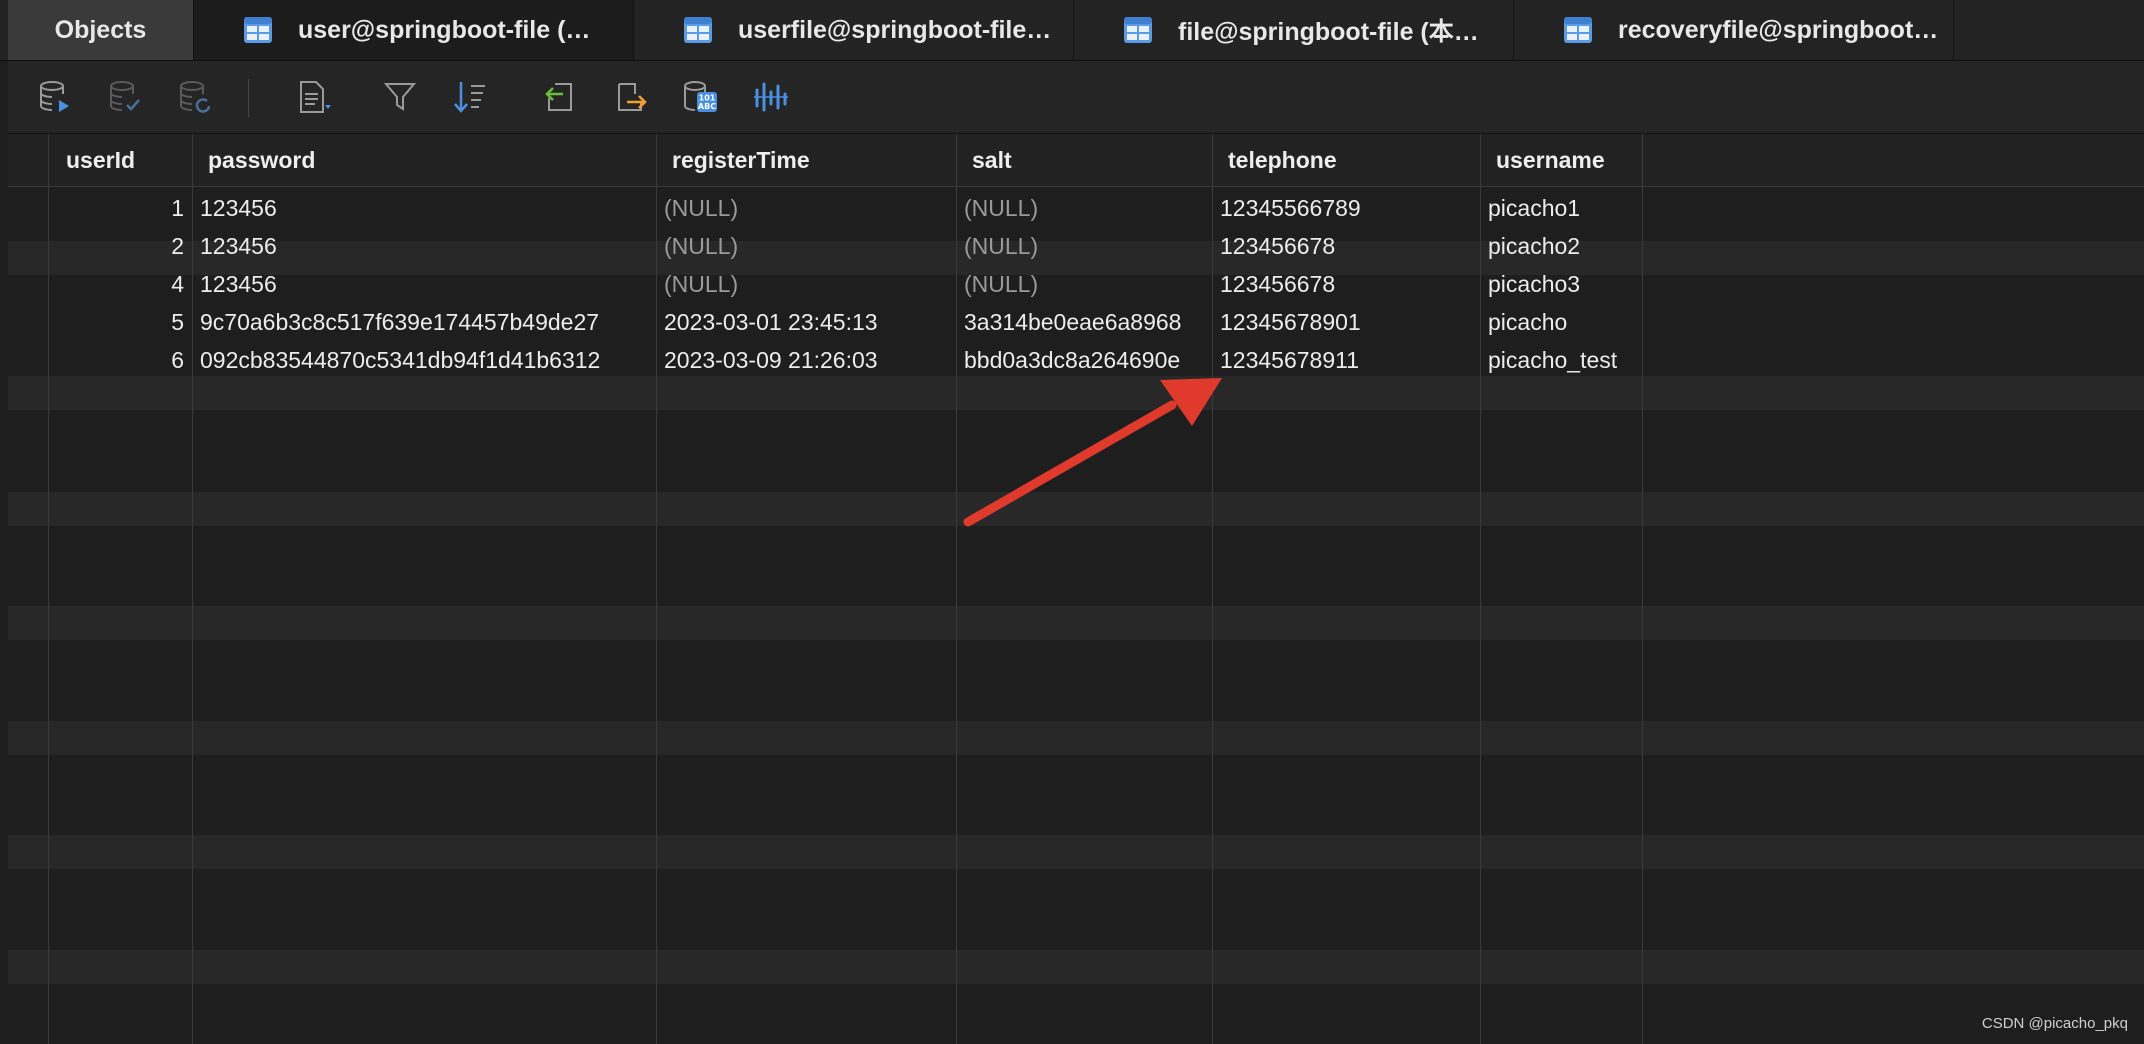 The image size is (2144, 1044). I want to click on column-header-registertime: registerTime, so click(814, 160).